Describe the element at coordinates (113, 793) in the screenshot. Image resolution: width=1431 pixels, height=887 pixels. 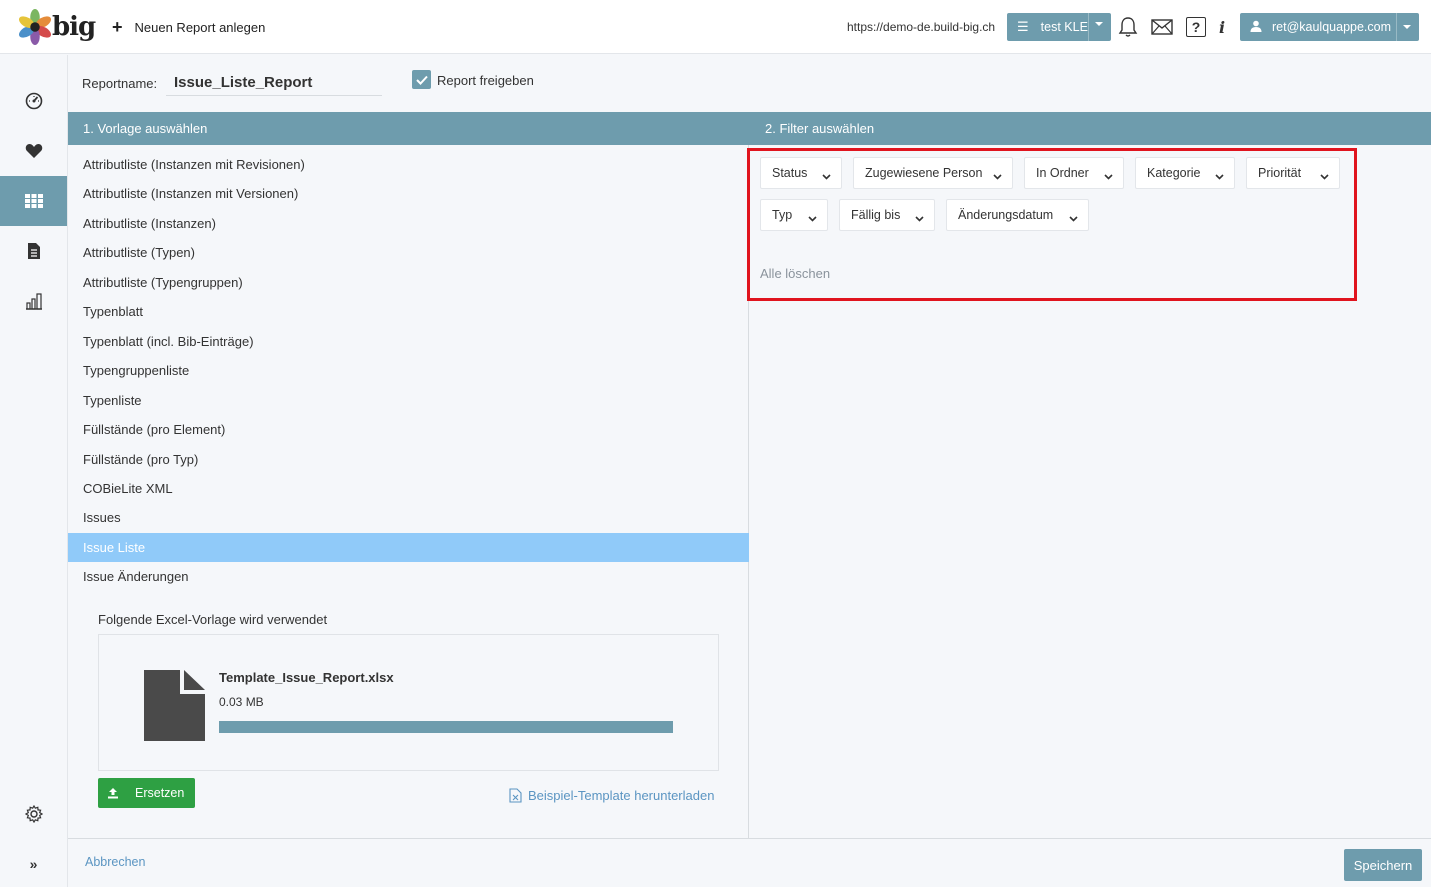
I see `upload-icon` at that location.